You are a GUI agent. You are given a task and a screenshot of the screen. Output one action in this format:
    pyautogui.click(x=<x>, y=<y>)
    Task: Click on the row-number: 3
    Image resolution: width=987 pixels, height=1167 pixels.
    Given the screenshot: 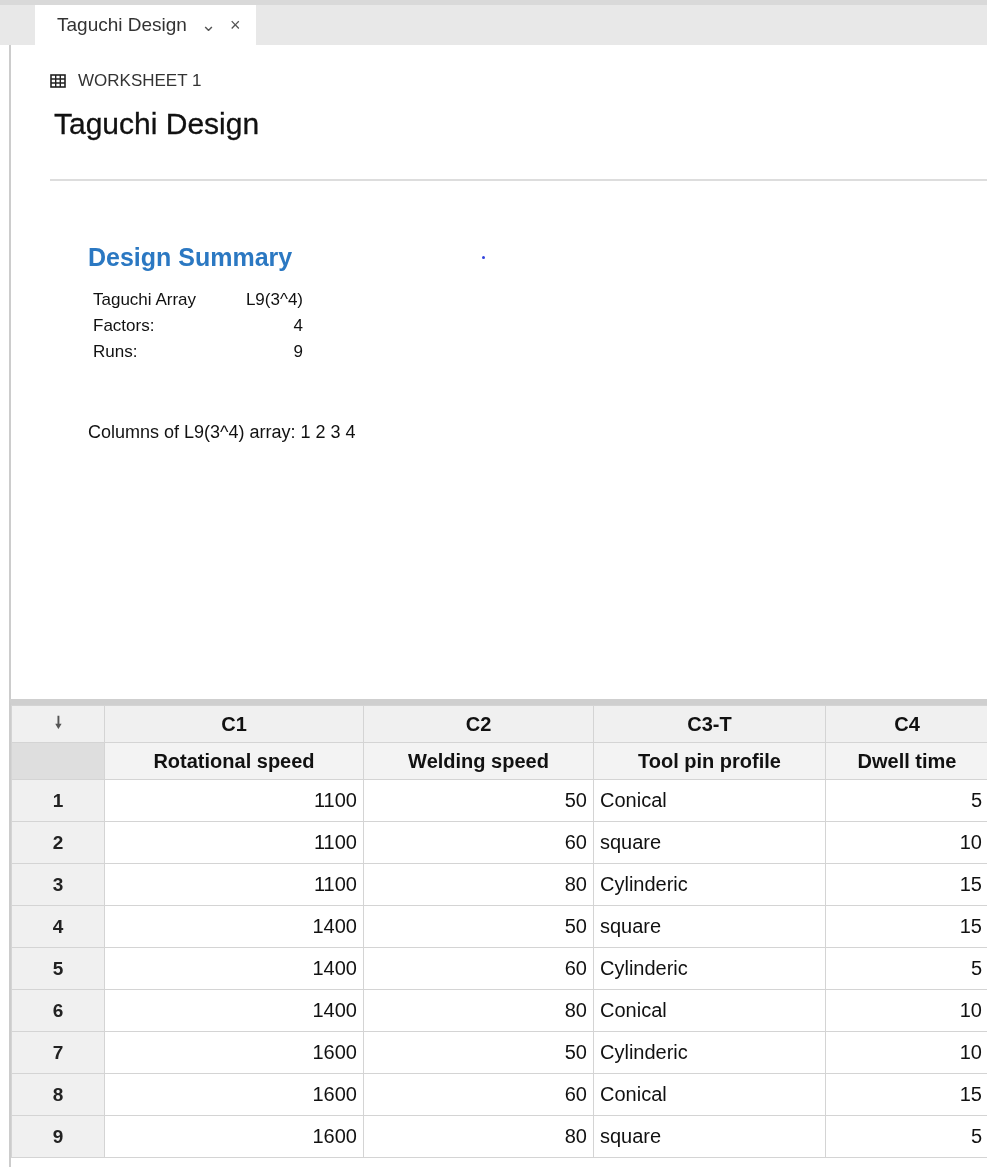 What is the action you would take?
    pyautogui.click(x=58, y=884)
    